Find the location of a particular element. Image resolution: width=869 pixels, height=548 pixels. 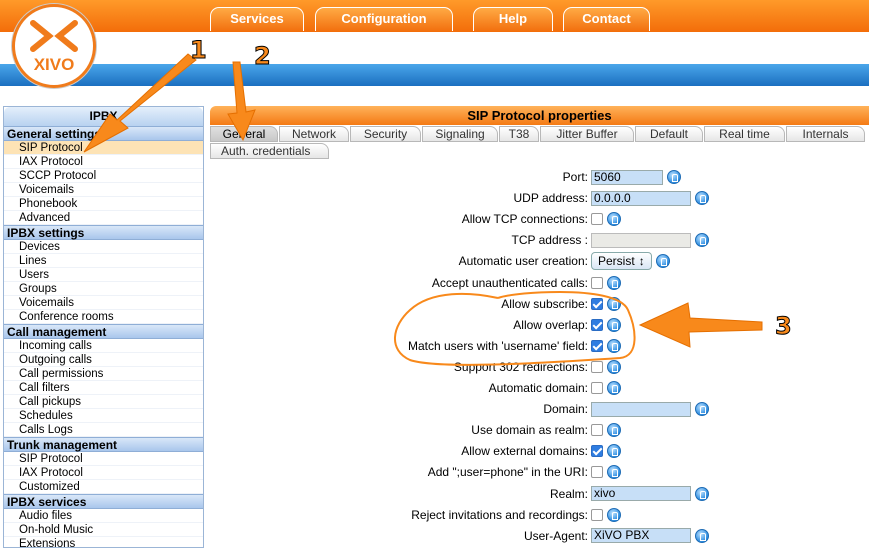

form-row: Match users with 'username' field: is located at coordinates (539, 346).